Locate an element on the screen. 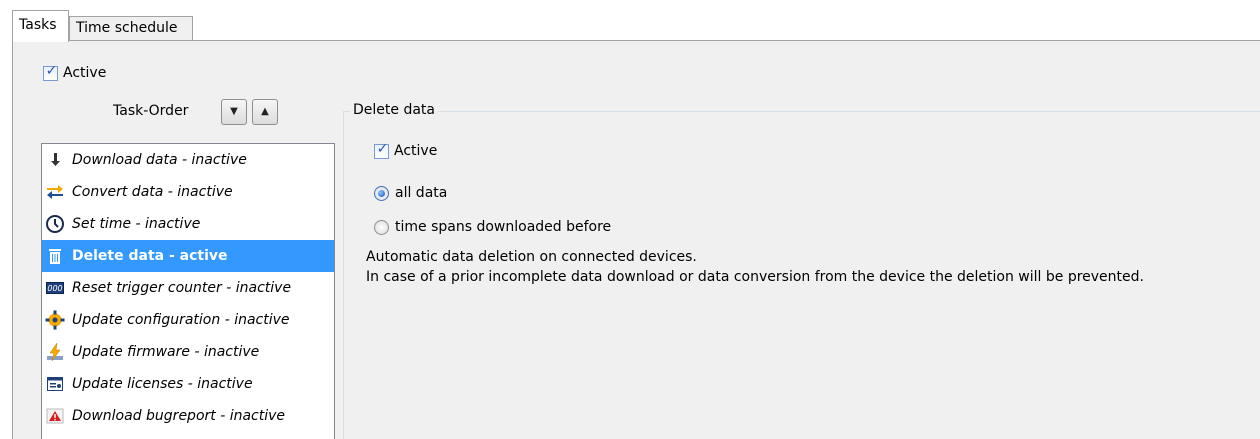  tab-time-schedule-label: Time schedule is located at coordinates (127, 28).